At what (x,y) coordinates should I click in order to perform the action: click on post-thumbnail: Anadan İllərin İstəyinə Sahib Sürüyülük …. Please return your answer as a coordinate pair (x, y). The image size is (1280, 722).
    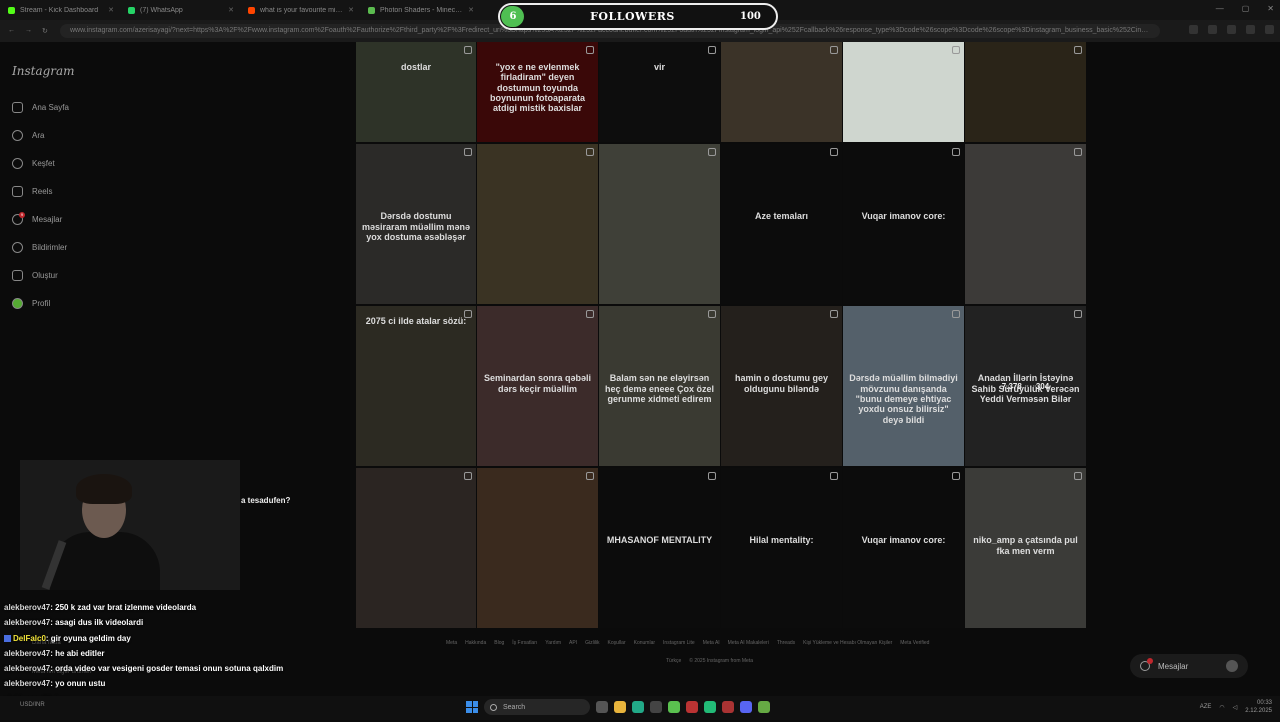
    Looking at the image, I should click on (1025, 386).